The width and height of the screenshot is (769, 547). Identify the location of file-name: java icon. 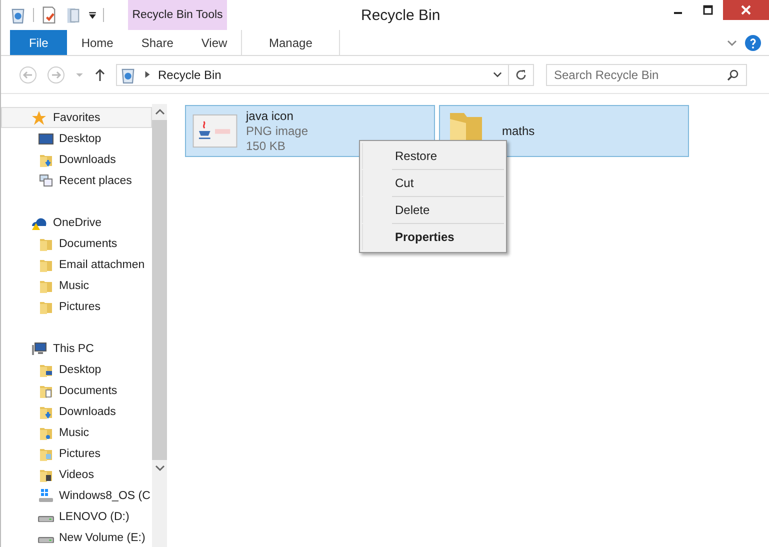
(270, 116).